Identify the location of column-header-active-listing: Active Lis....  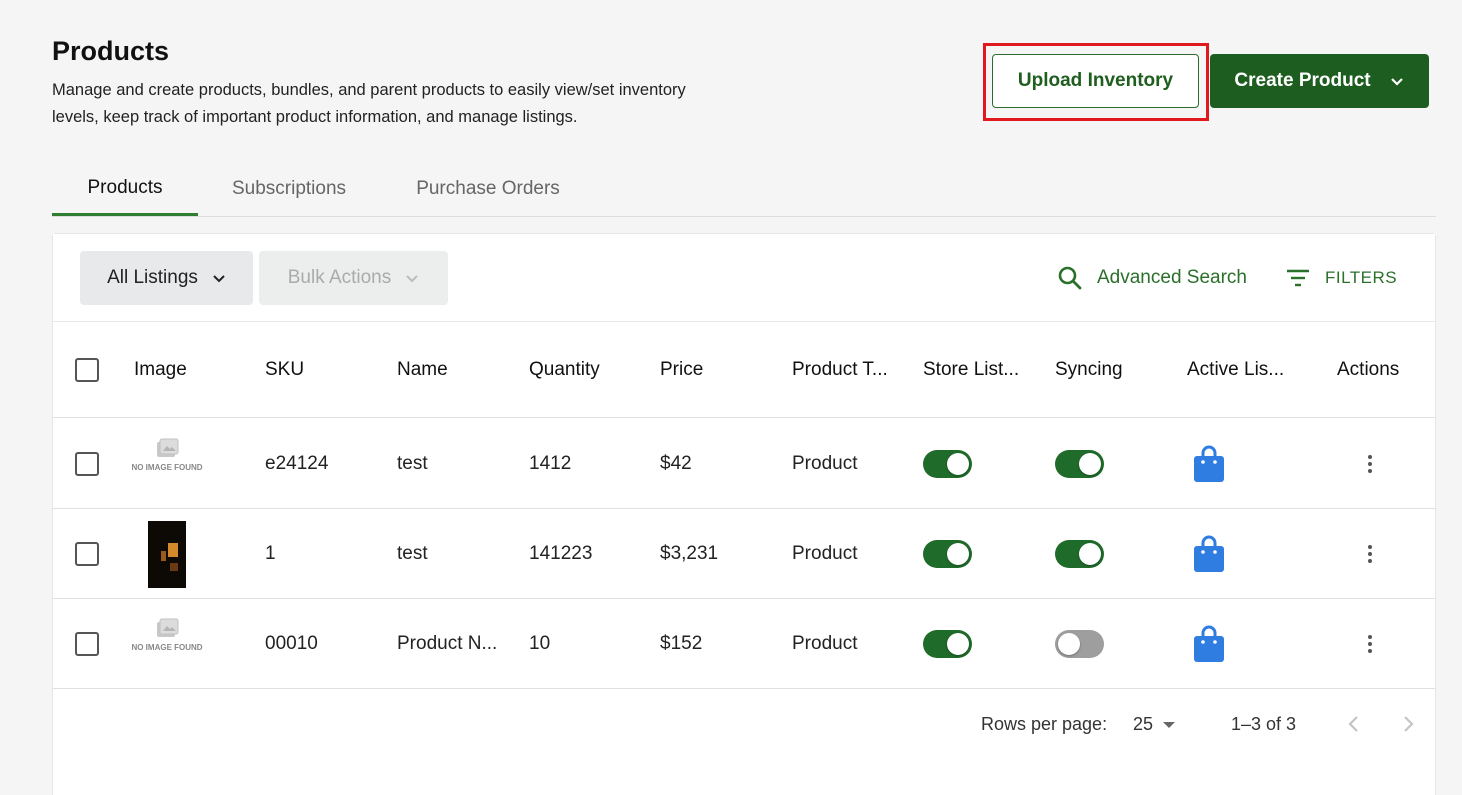
(1235, 370).